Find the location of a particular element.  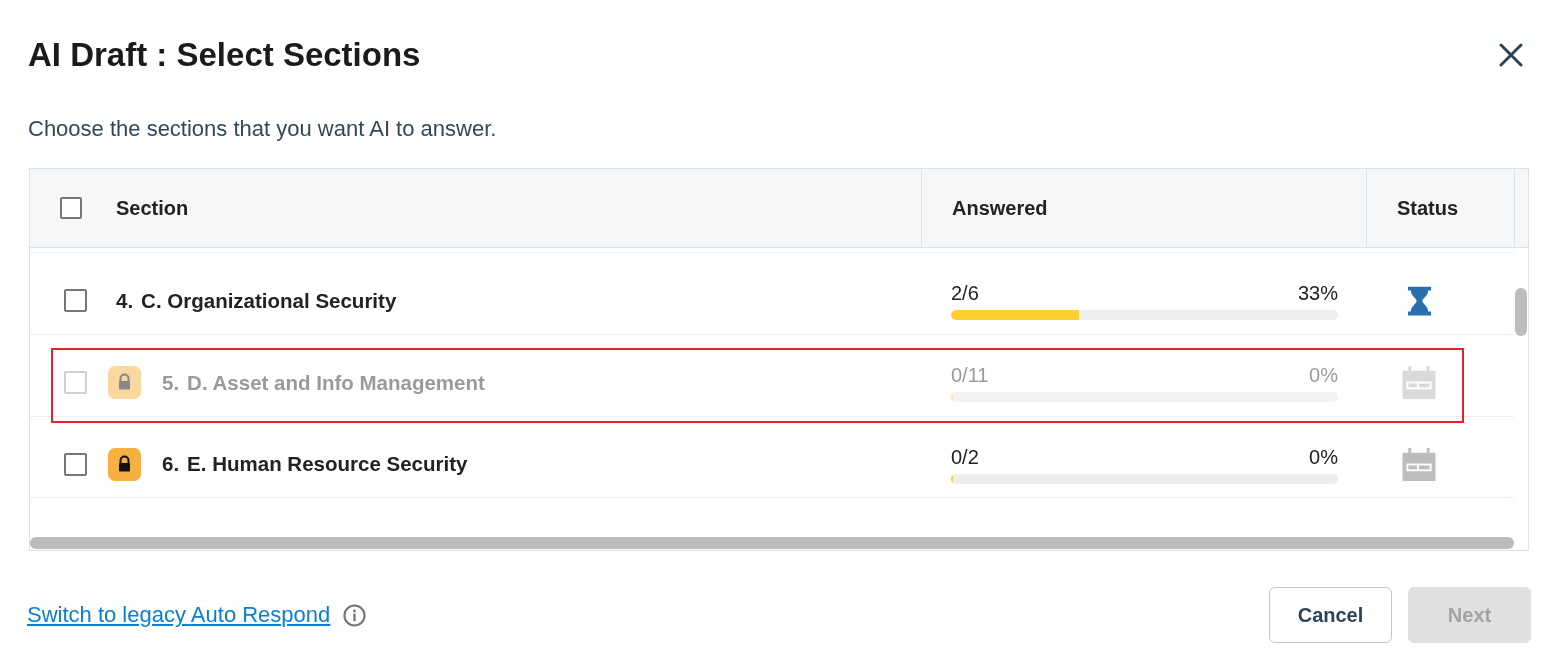

answered-count: 0/11 is located at coordinates (970, 375).